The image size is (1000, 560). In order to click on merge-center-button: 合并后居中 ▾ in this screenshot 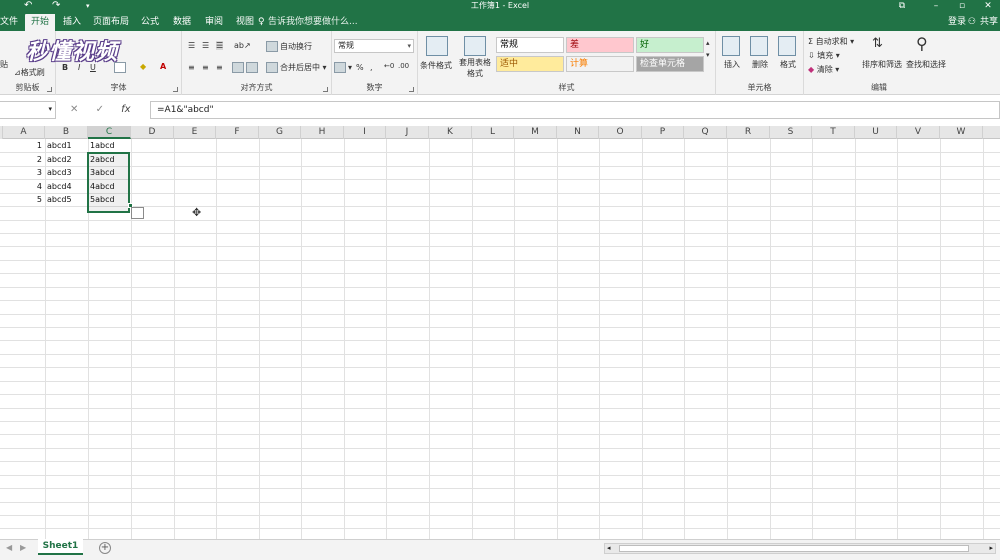, I will do `click(296, 67)`.